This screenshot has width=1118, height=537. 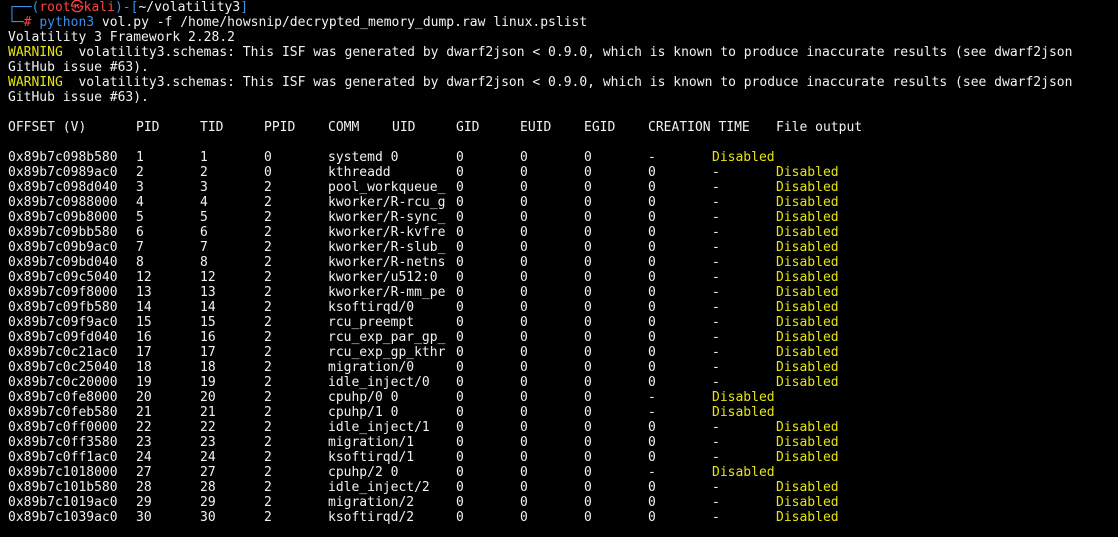 I want to click on cell-pid: 3, so click(x=140, y=187).